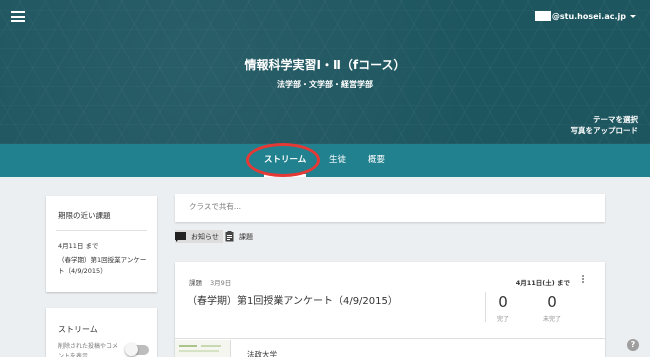  I want to click on assignment-label: 課題, so click(246, 236).